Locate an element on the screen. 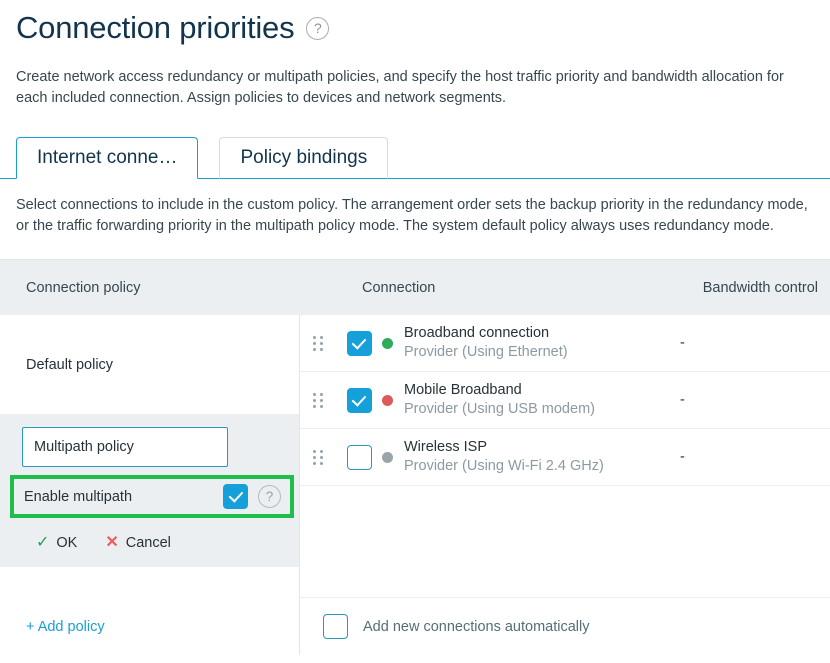 This screenshot has width=830, height=663. enable-multipath-row: Enable multipath ? is located at coordinates (149, 496).